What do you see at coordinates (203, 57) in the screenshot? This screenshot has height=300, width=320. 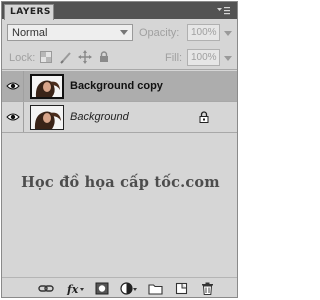 I see `fill-input: 100%` at bounding box center [203, 57].